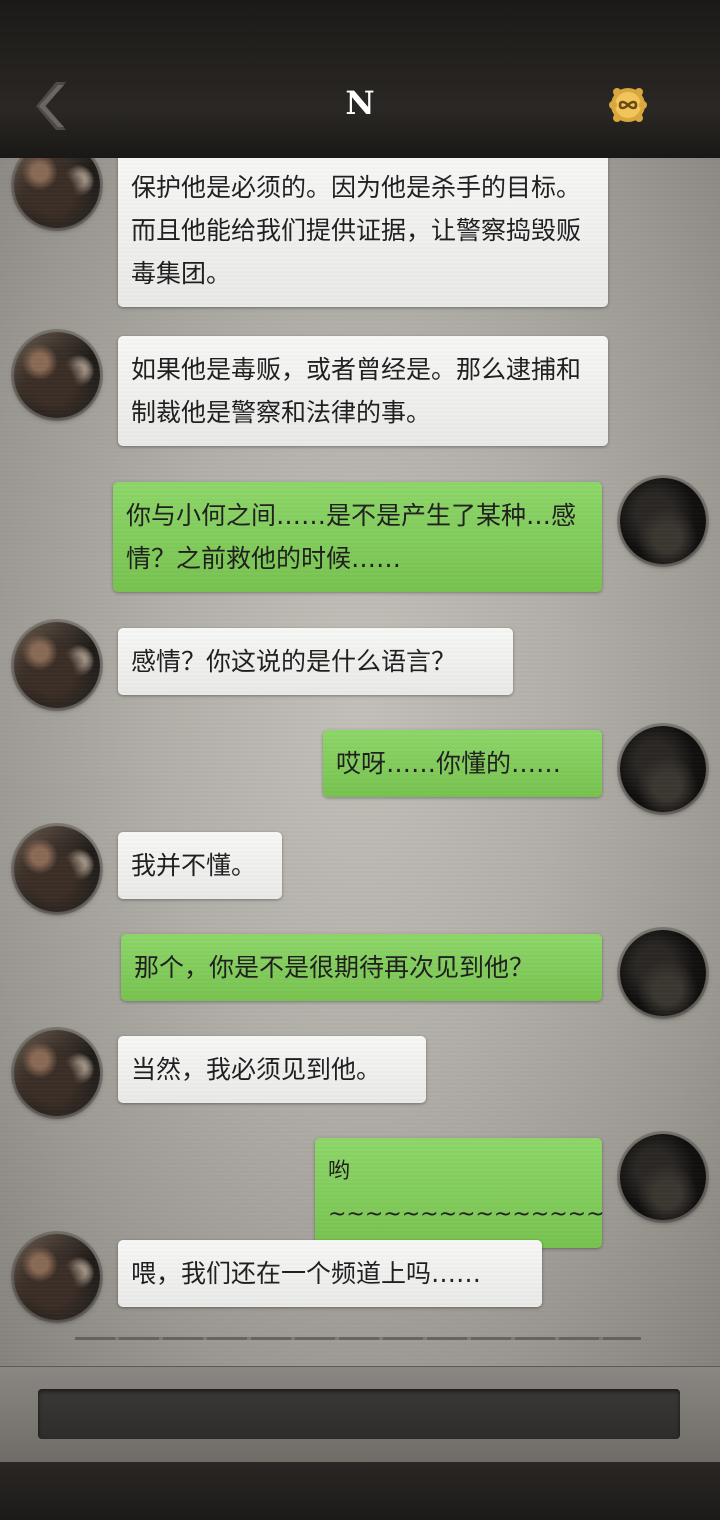 Image resolution: width=720 pixels, height=1520 pixels. What do you see at coordinates (315, 661) in the screenshot?
I see `incoming-message: 感情？你这说的是什么语言？` at bounding box center [315, 661].